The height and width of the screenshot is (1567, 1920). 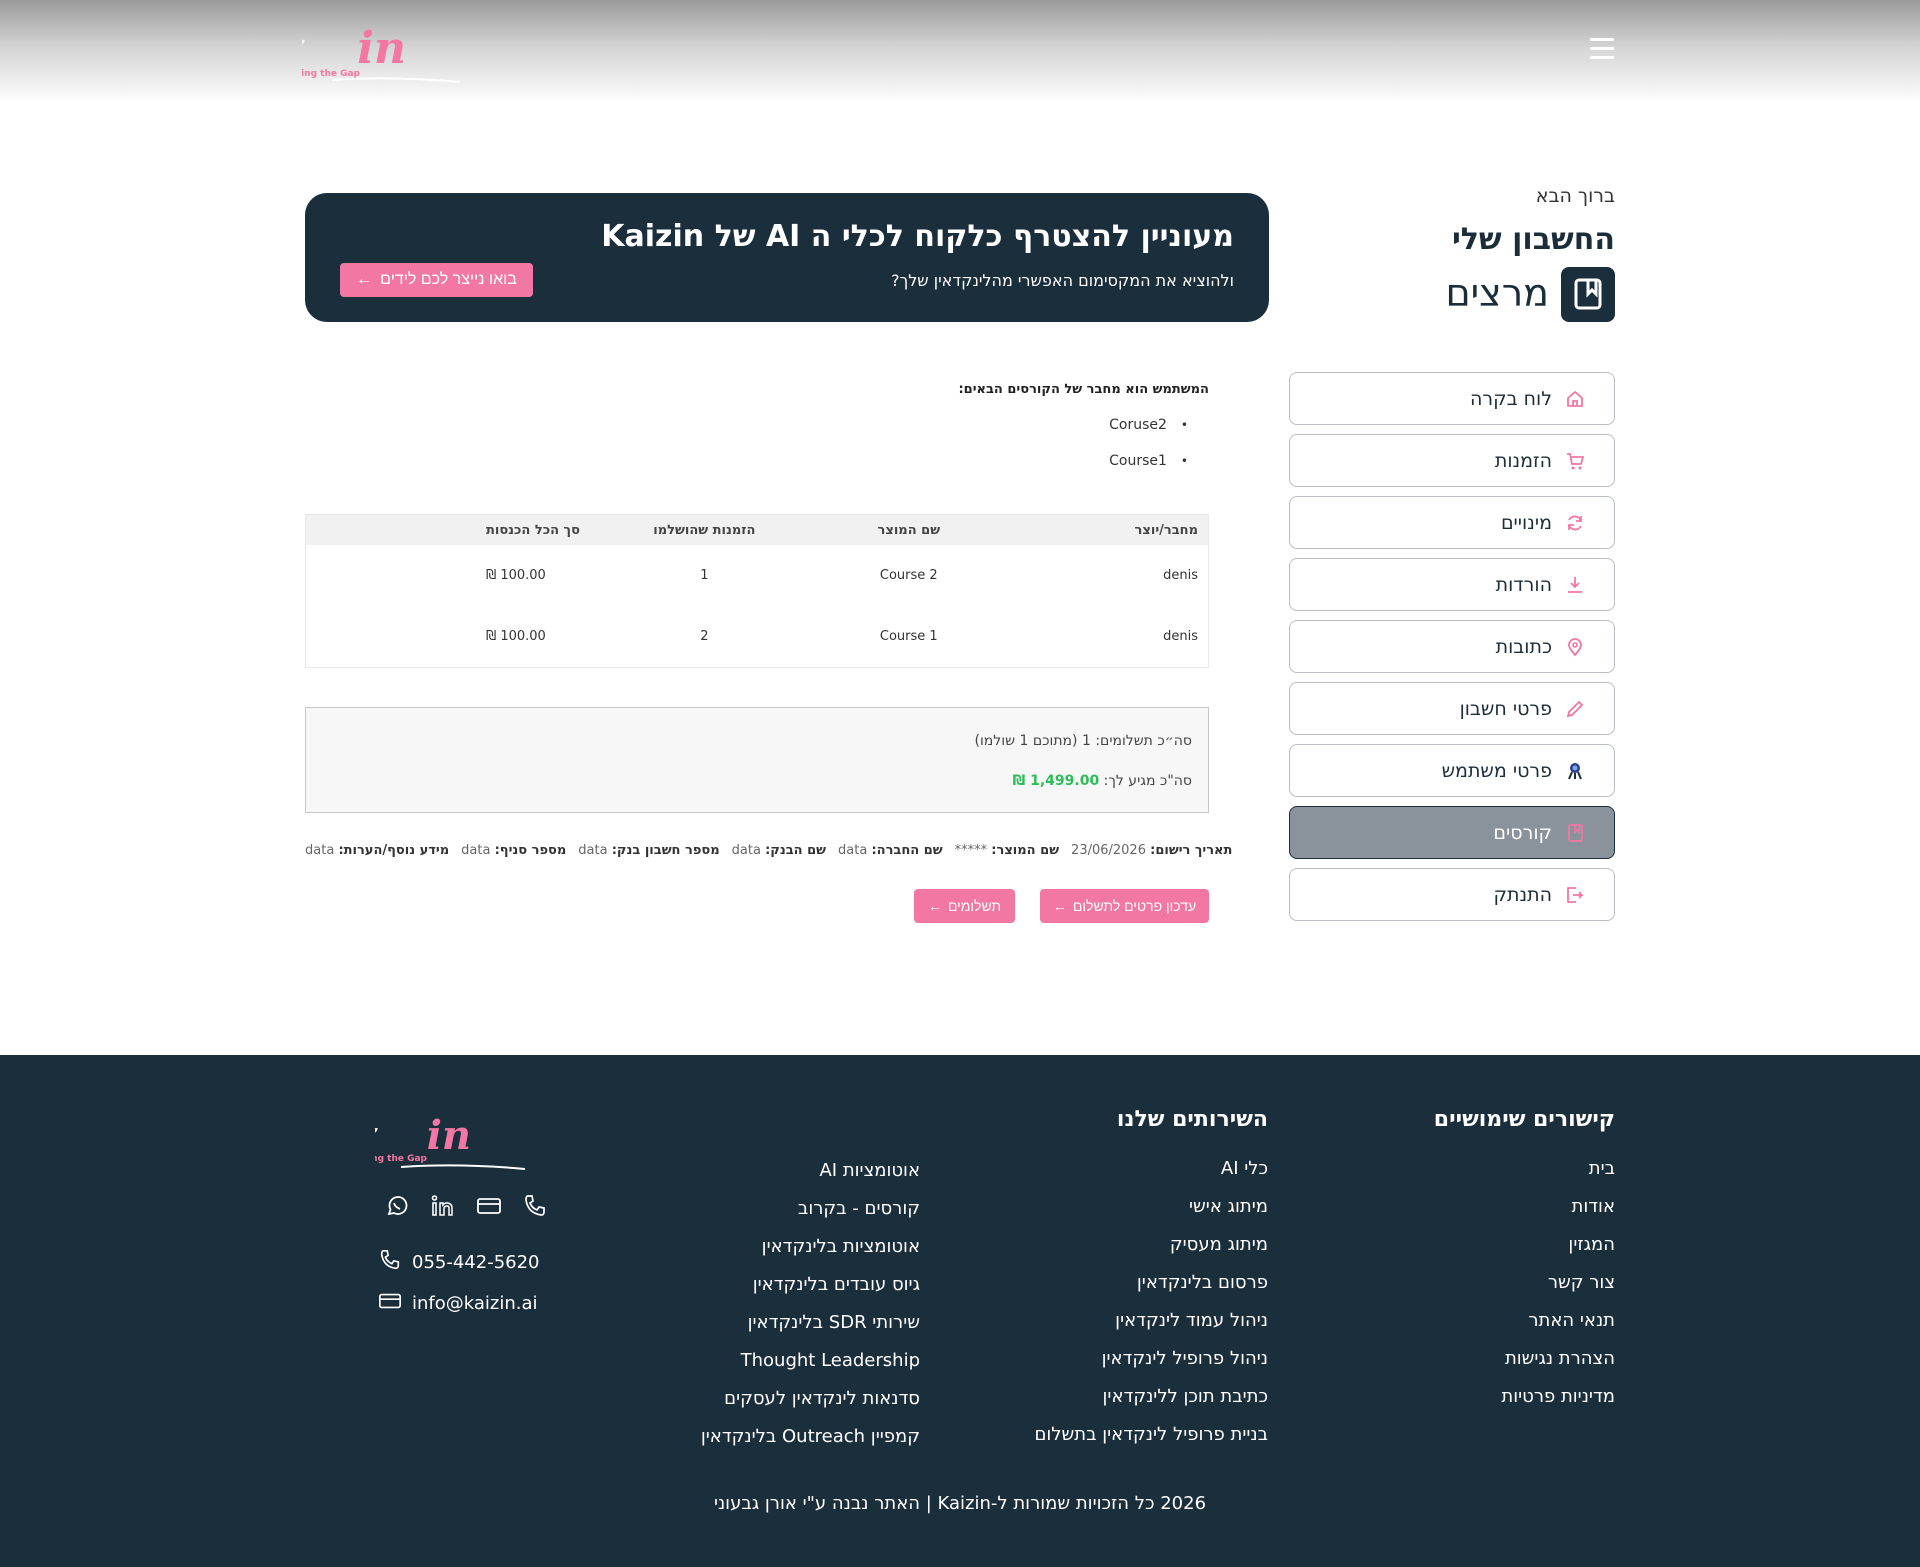 What do you see at coordinates (665, 850) in the screenshot?
I see `meta-label: מספר חשבון בנק:` at bounding box center [665, 850].